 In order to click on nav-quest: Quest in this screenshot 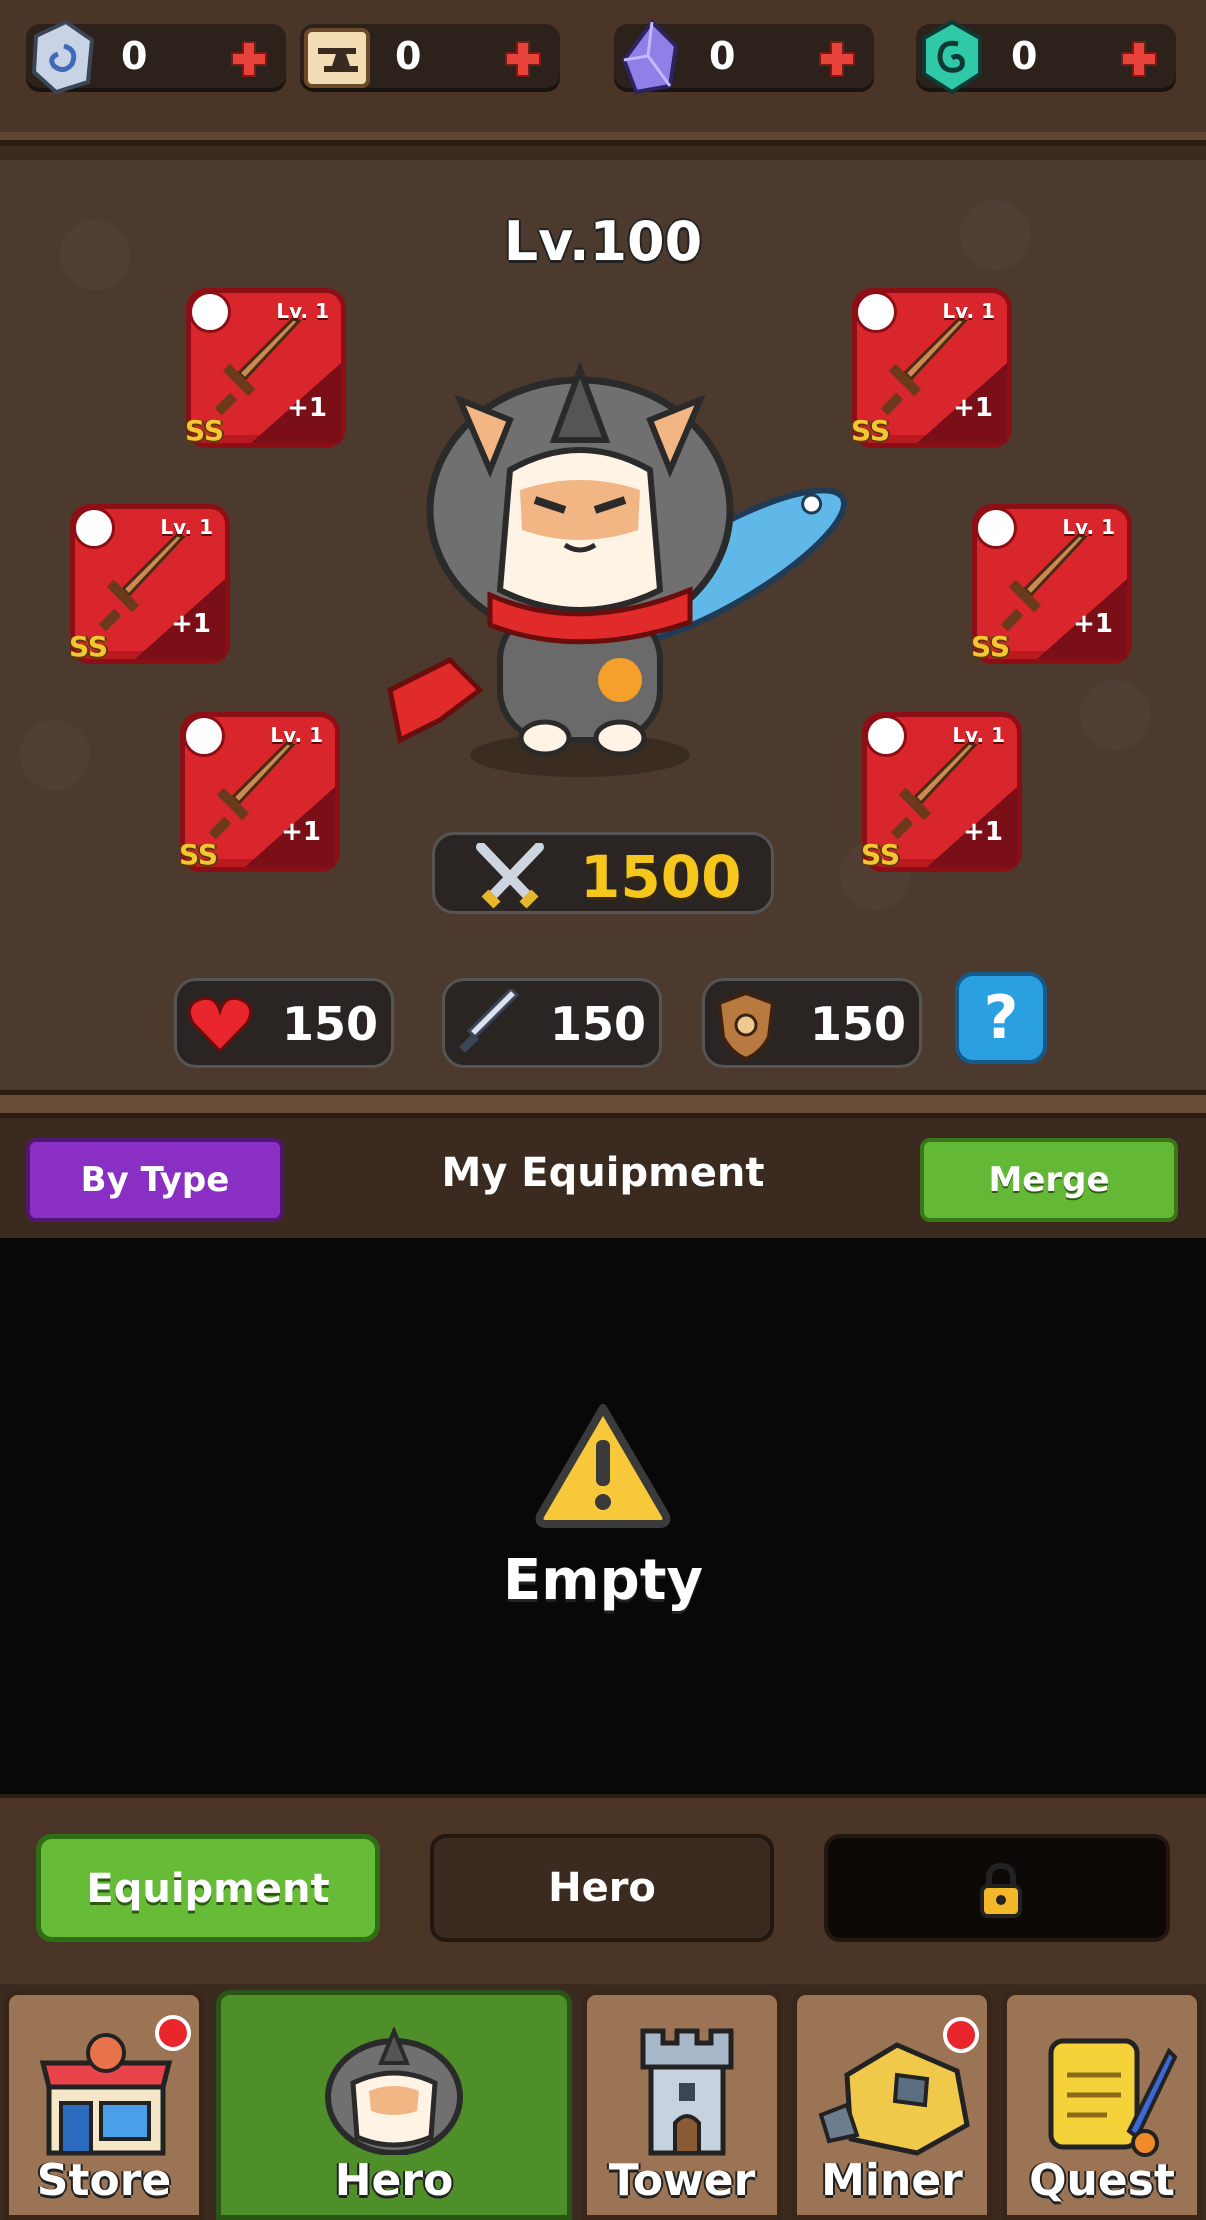, I will do `click(1102, 2105)`.